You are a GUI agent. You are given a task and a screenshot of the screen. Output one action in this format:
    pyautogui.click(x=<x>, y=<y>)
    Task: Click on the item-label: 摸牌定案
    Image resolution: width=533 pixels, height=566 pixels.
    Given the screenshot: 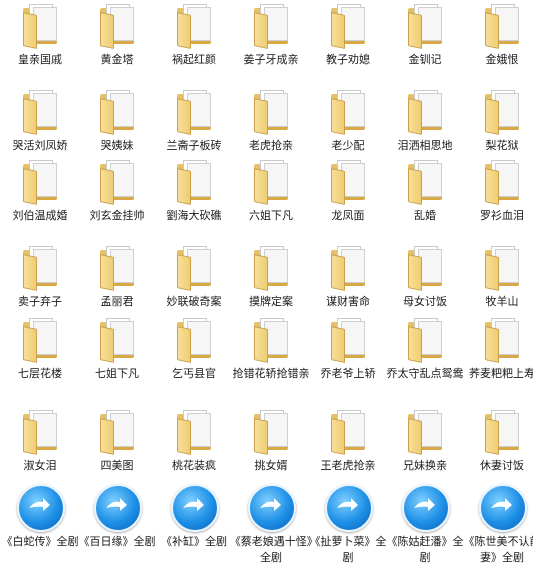 What is the action you would take?
    pyautogui.click(x=271, y=301)
    